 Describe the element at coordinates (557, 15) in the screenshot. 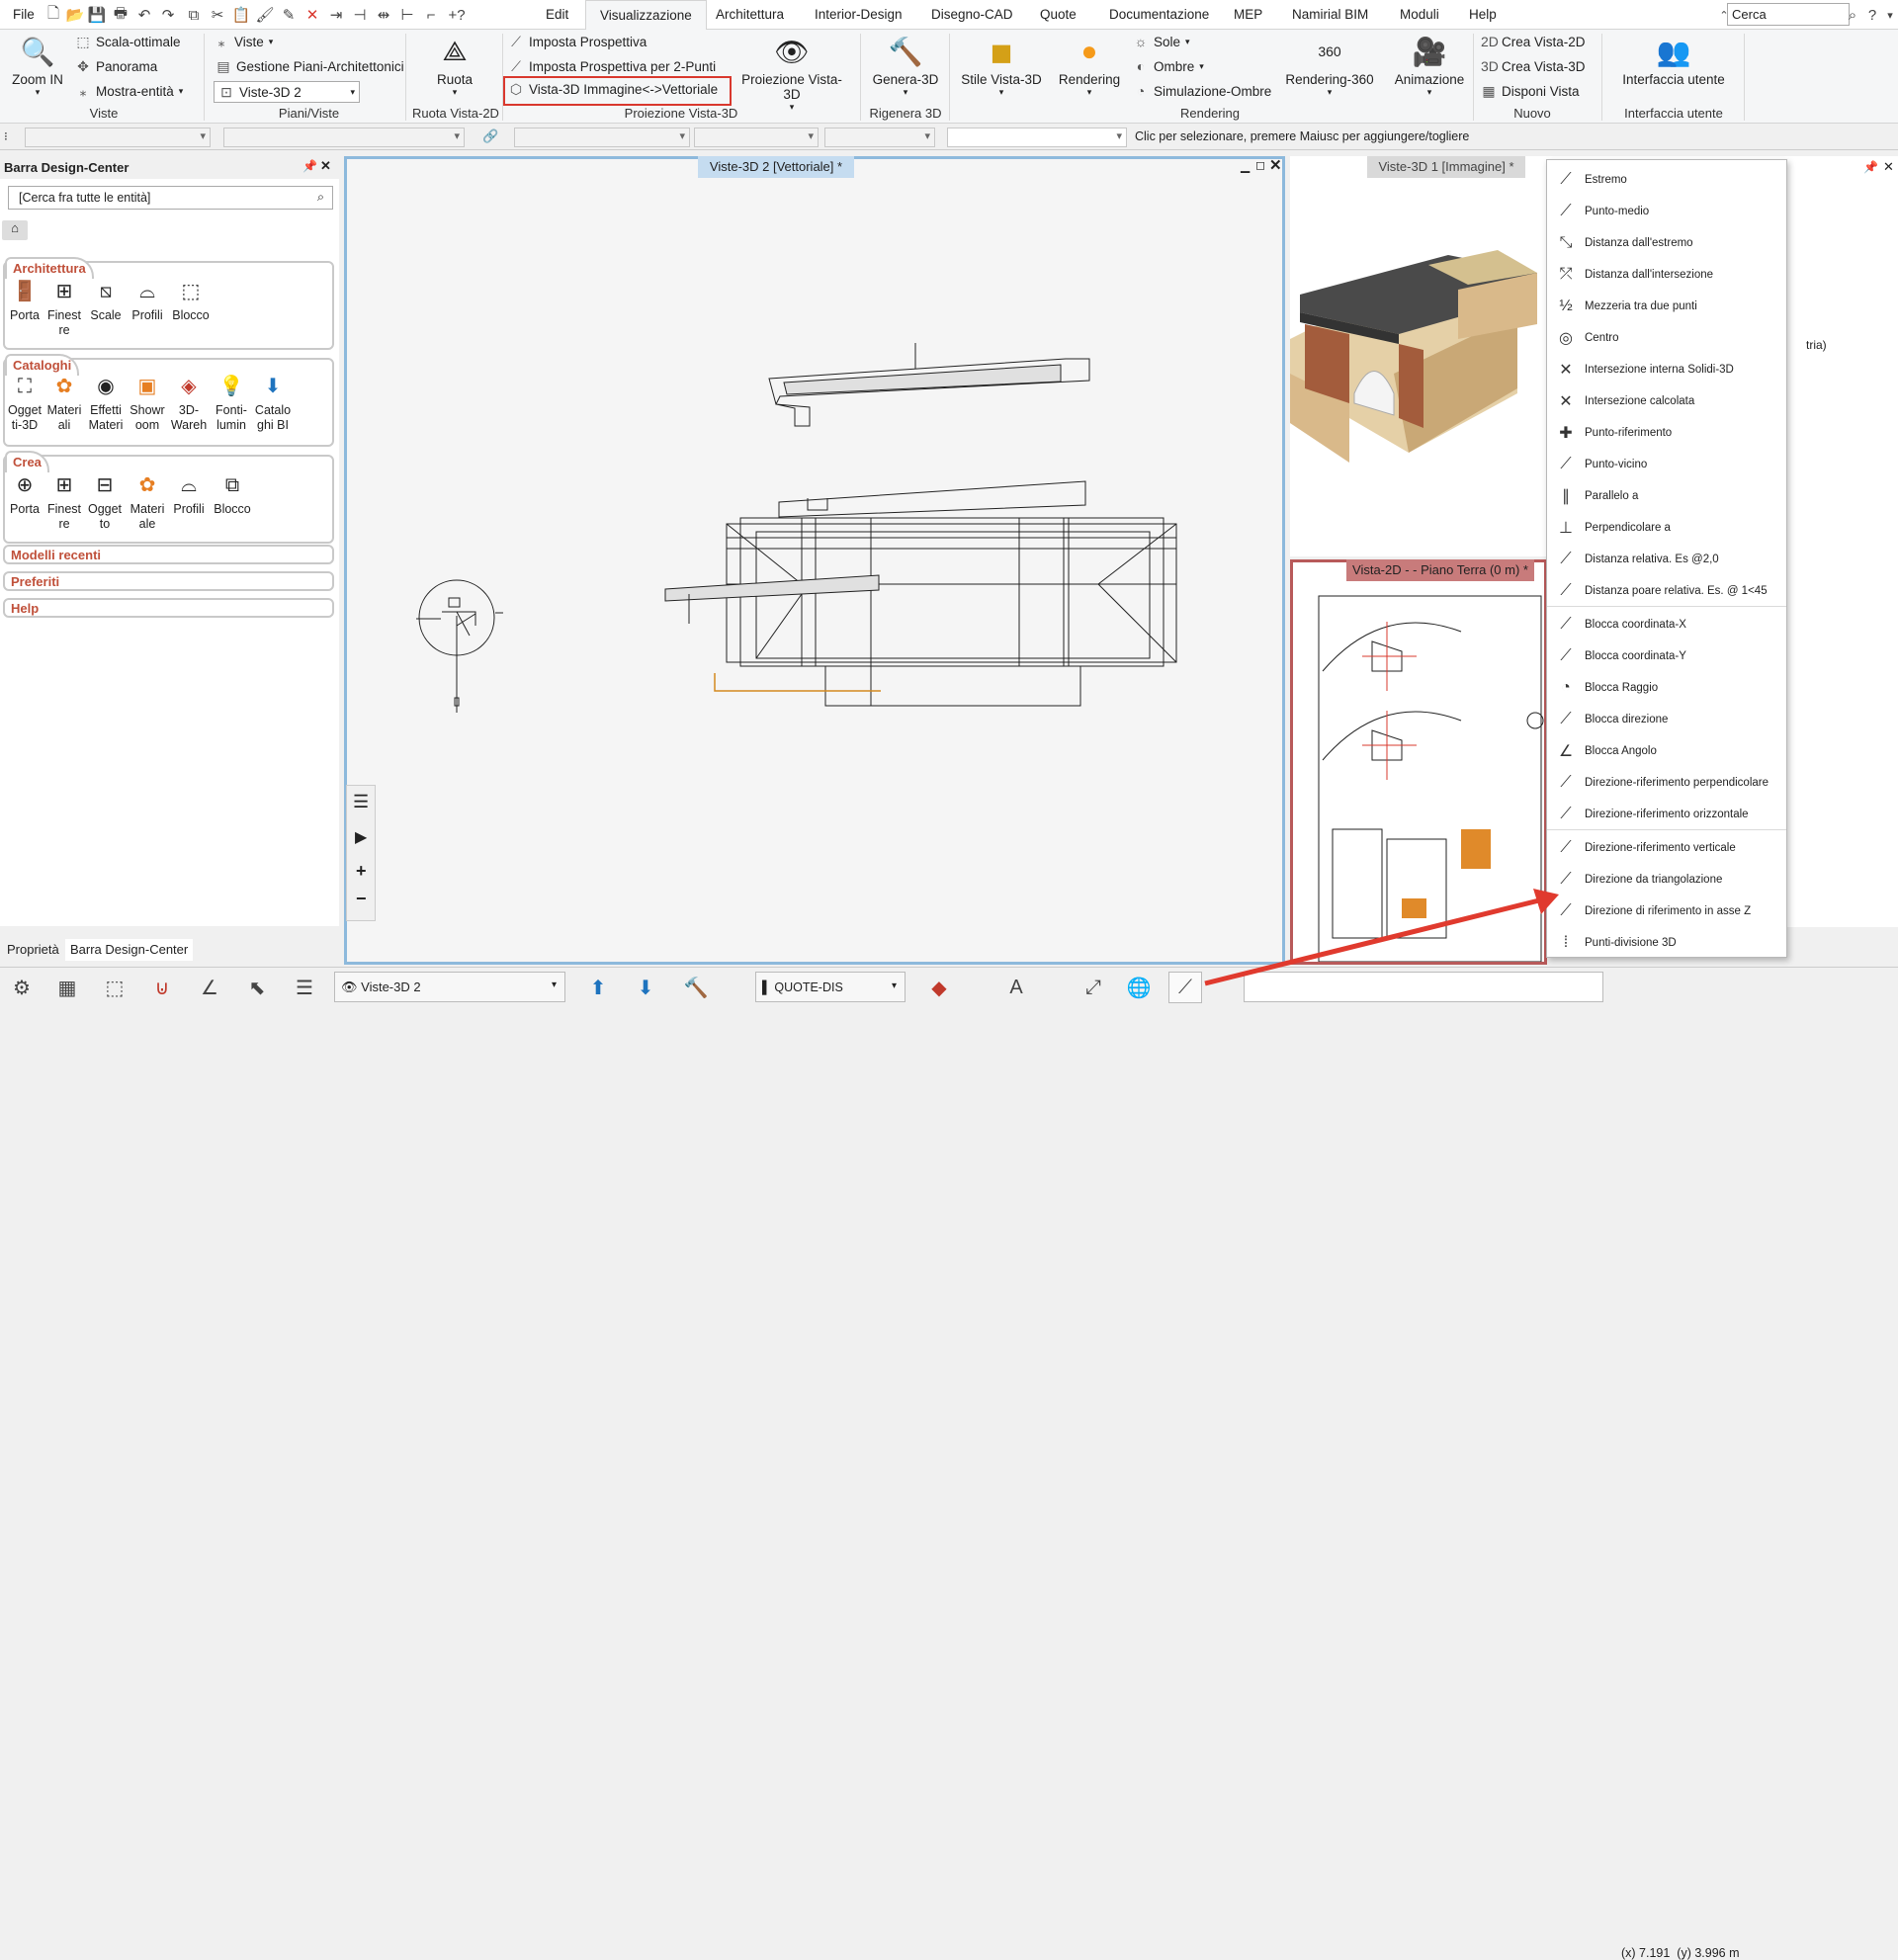

I see `menu-edit: Edit` at that location.